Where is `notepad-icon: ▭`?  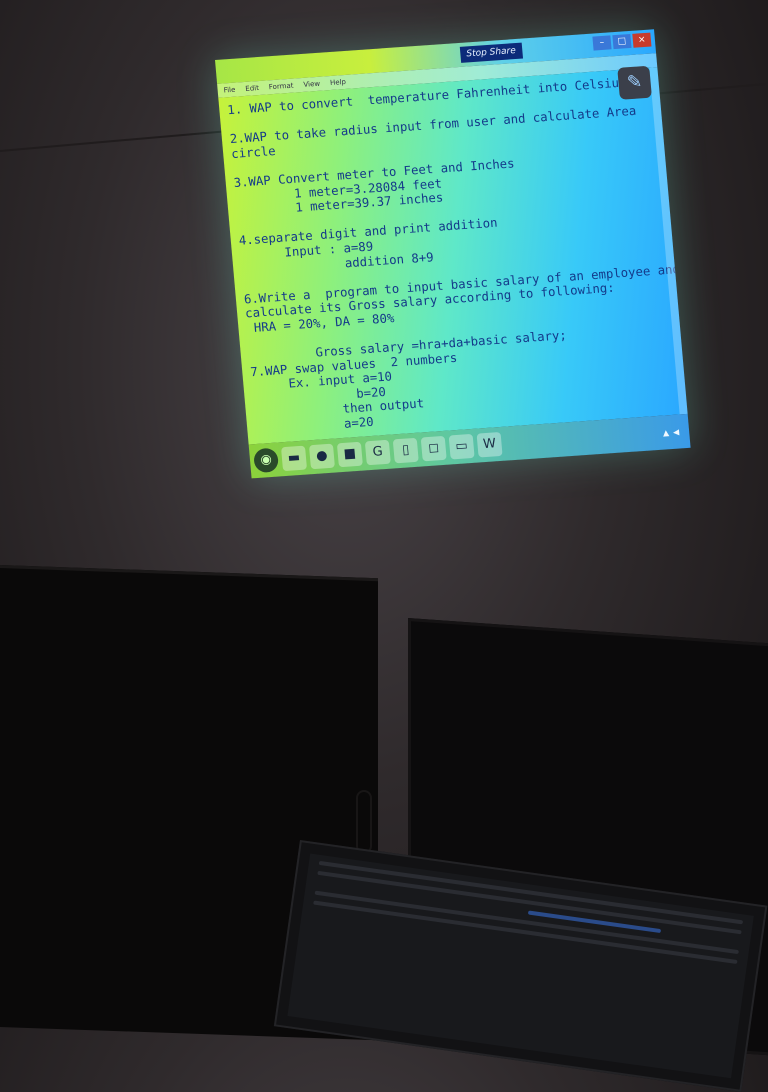
notepad-icon: ▭ is located at coordinates (461, 446).